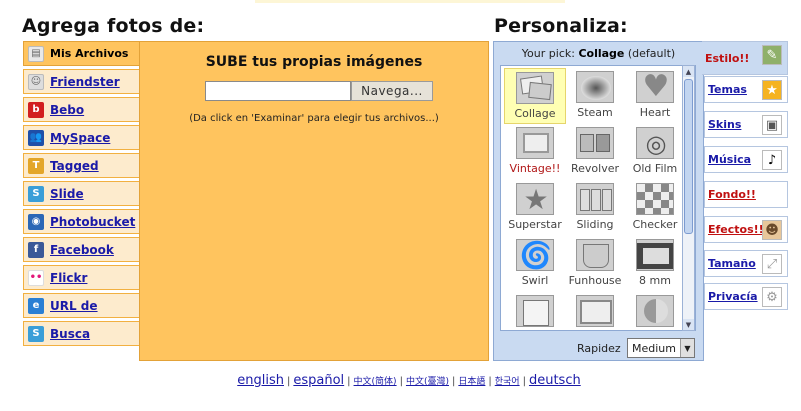 The height and width of the screenshot is (411, 801). I want to click on style-option-steam: Steam, so click(595, 96).